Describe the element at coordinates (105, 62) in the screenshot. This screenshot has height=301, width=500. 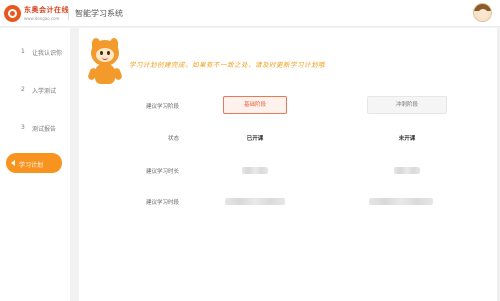
I see `fox-mascot-icon` at that location.